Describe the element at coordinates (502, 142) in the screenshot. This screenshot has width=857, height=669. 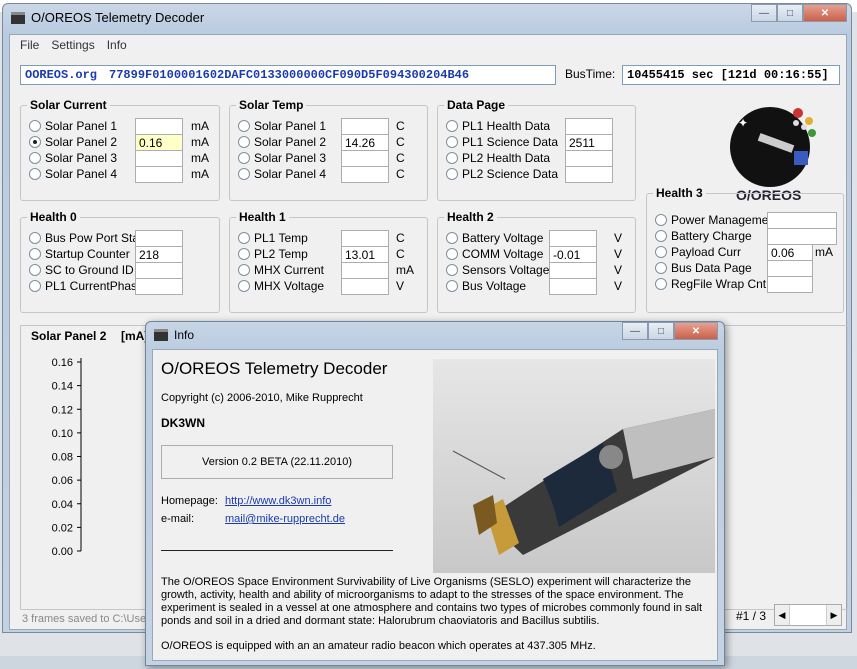
I see `data-page-row: PL1 Science Data` at that location.